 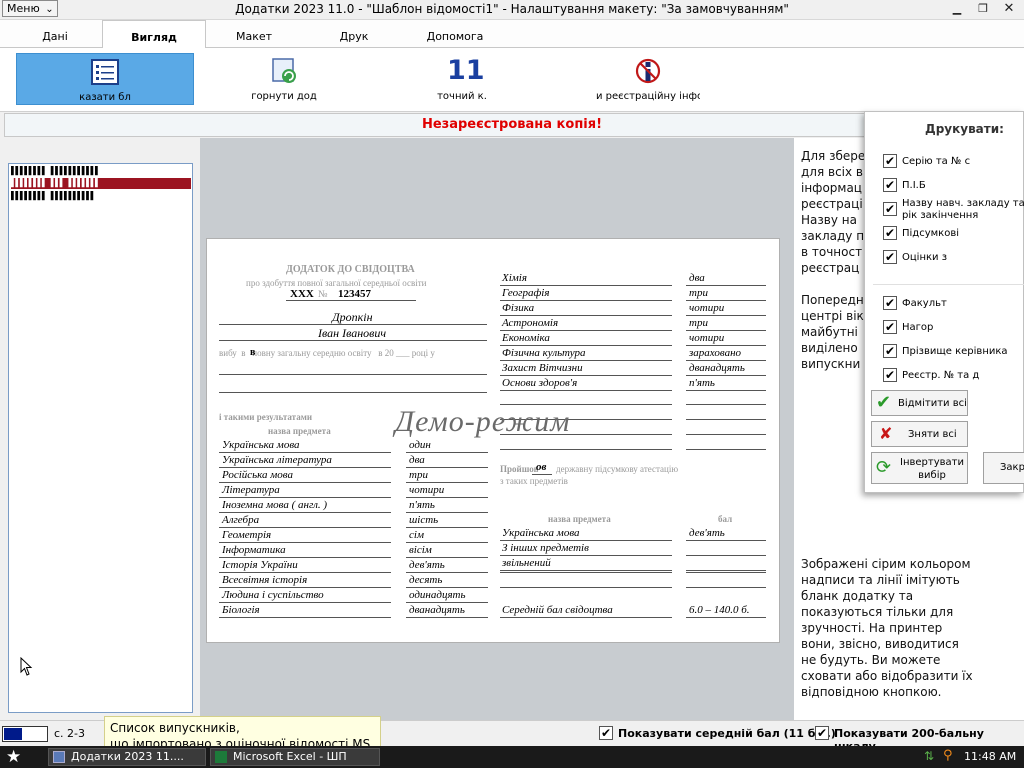 I want to click on list-item: ▌▌▌▌▌▌▌▌ ▌▌▌▌▌▌▌▌▌▌, so click(x=101, y=196).